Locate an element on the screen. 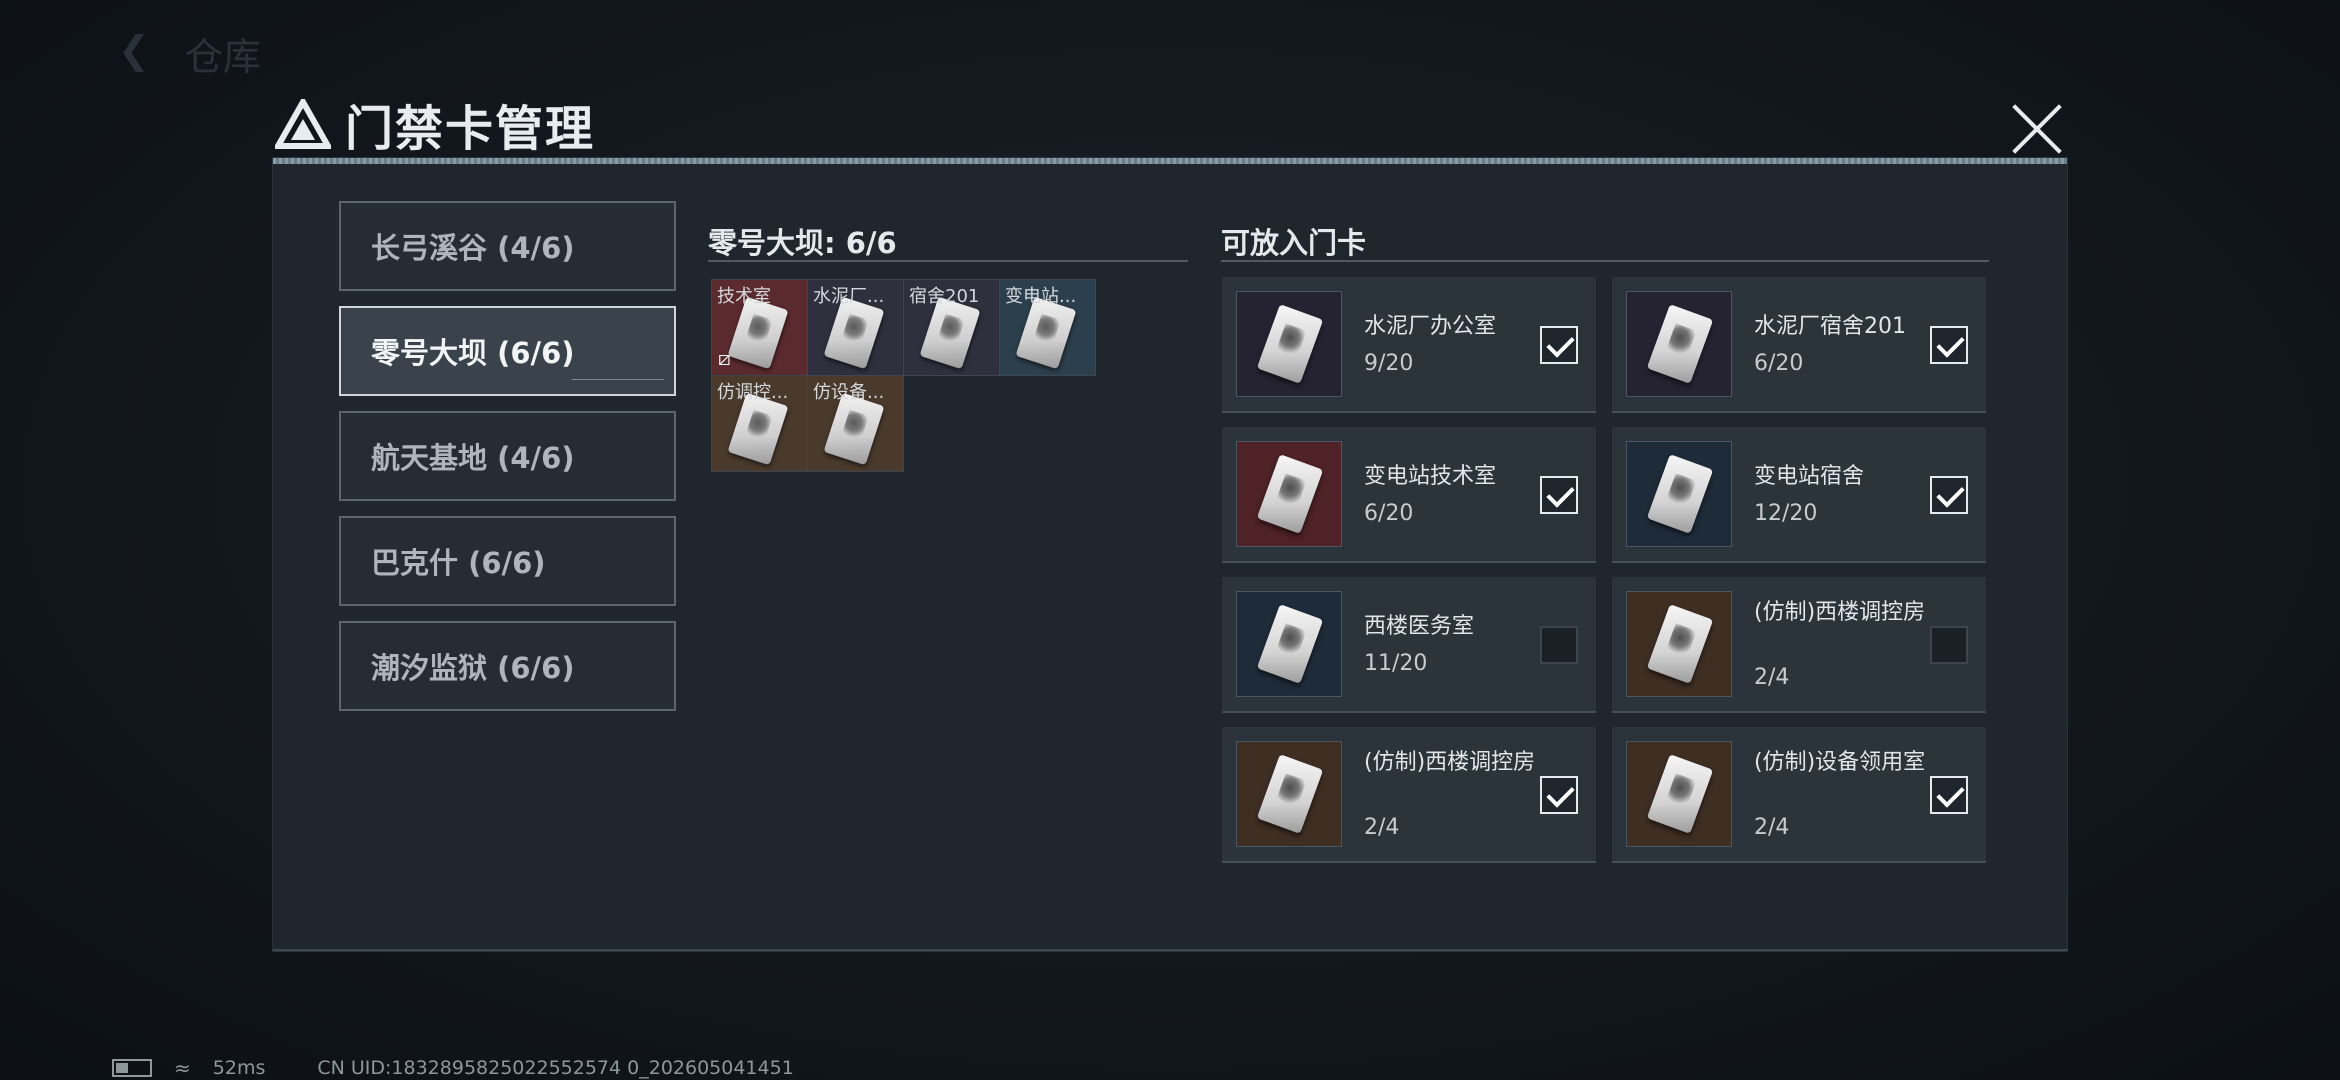 The image size is (2340, 1080). keycard-count: 12/20 is located at coordinates (1786, 513).